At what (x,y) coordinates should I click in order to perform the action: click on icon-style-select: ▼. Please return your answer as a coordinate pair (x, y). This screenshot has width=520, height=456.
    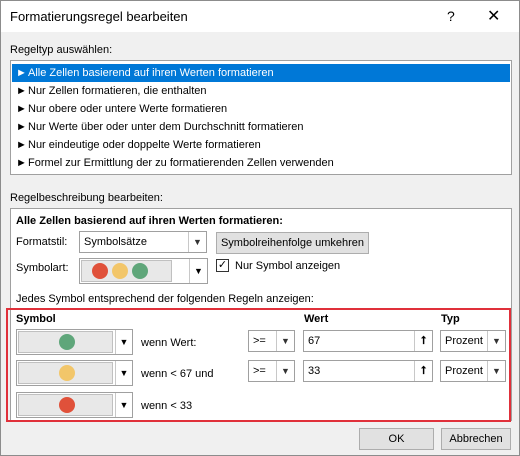
    Looking at the image, I should click on (143, 271).